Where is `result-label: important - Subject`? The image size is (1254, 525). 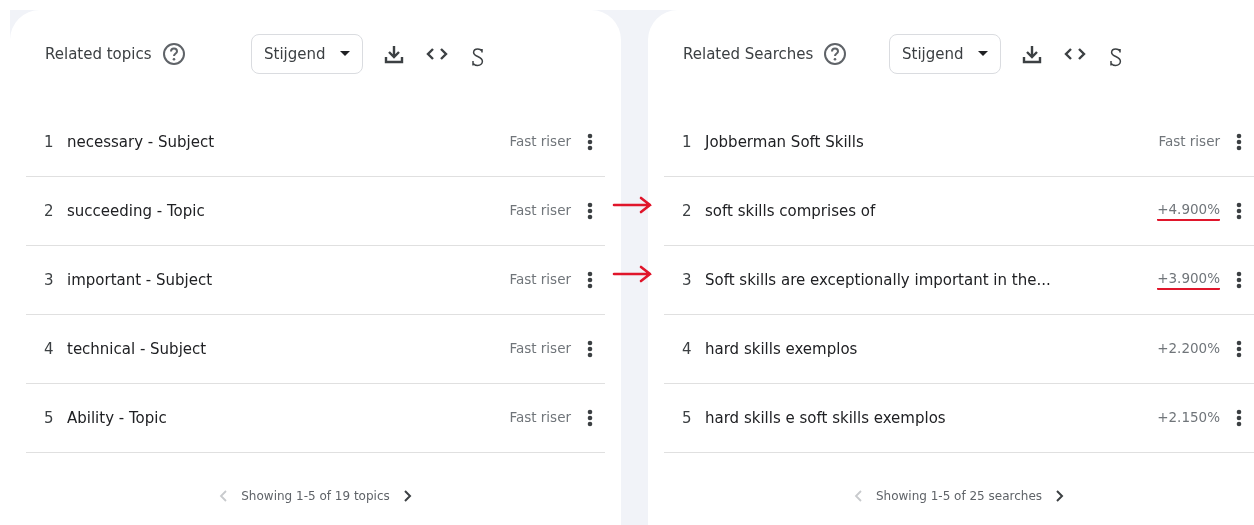 result-label: important - Subject is located at coordinates (140, 280).